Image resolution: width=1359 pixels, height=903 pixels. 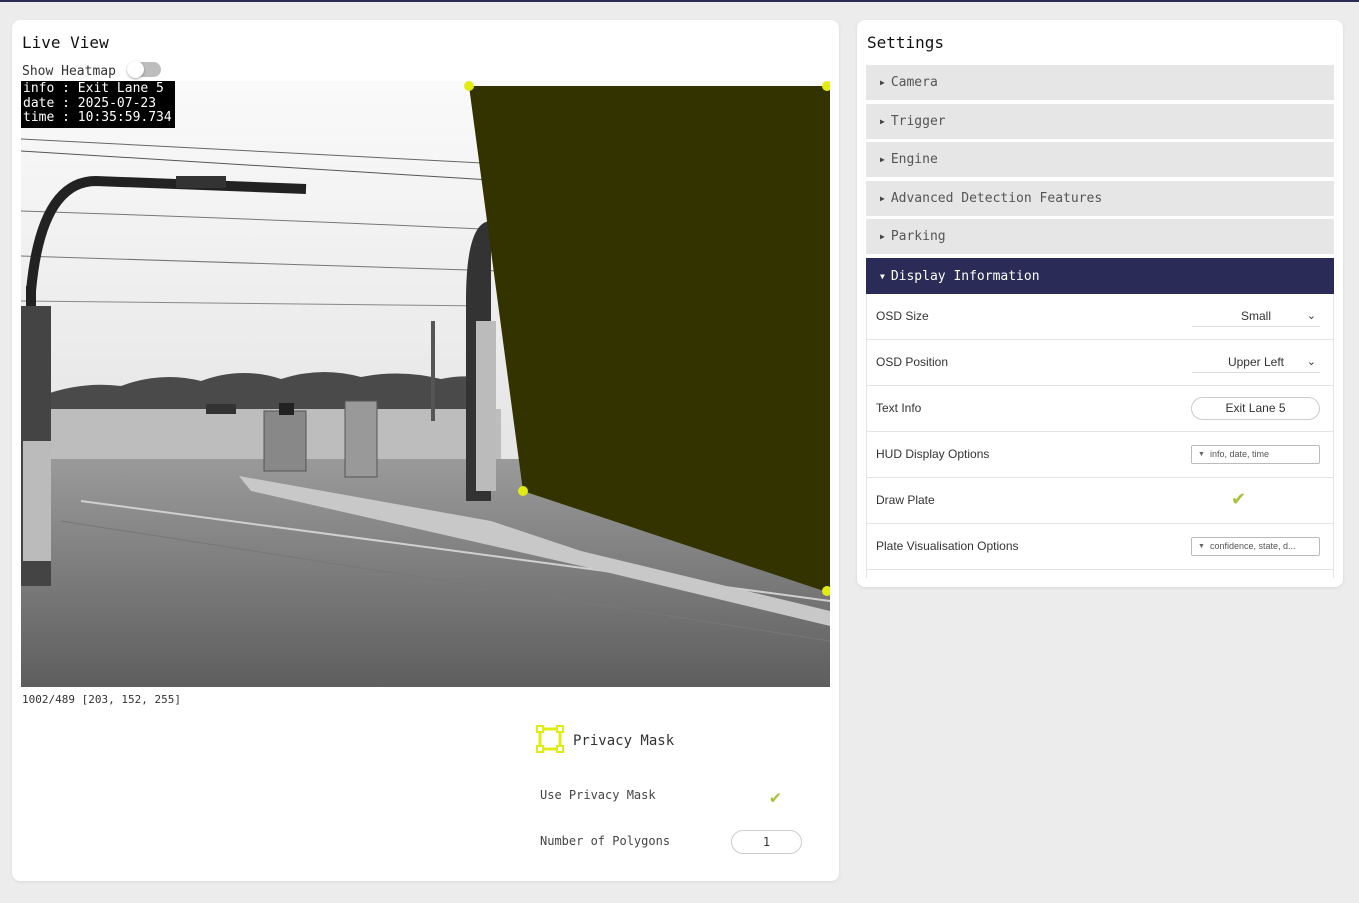 What do you see at coordinates (1100, 455) in the screenshot?
I see `hud-options-row: HUD Display Options ▼ info, date, time` at bounding box center [1100, 455].